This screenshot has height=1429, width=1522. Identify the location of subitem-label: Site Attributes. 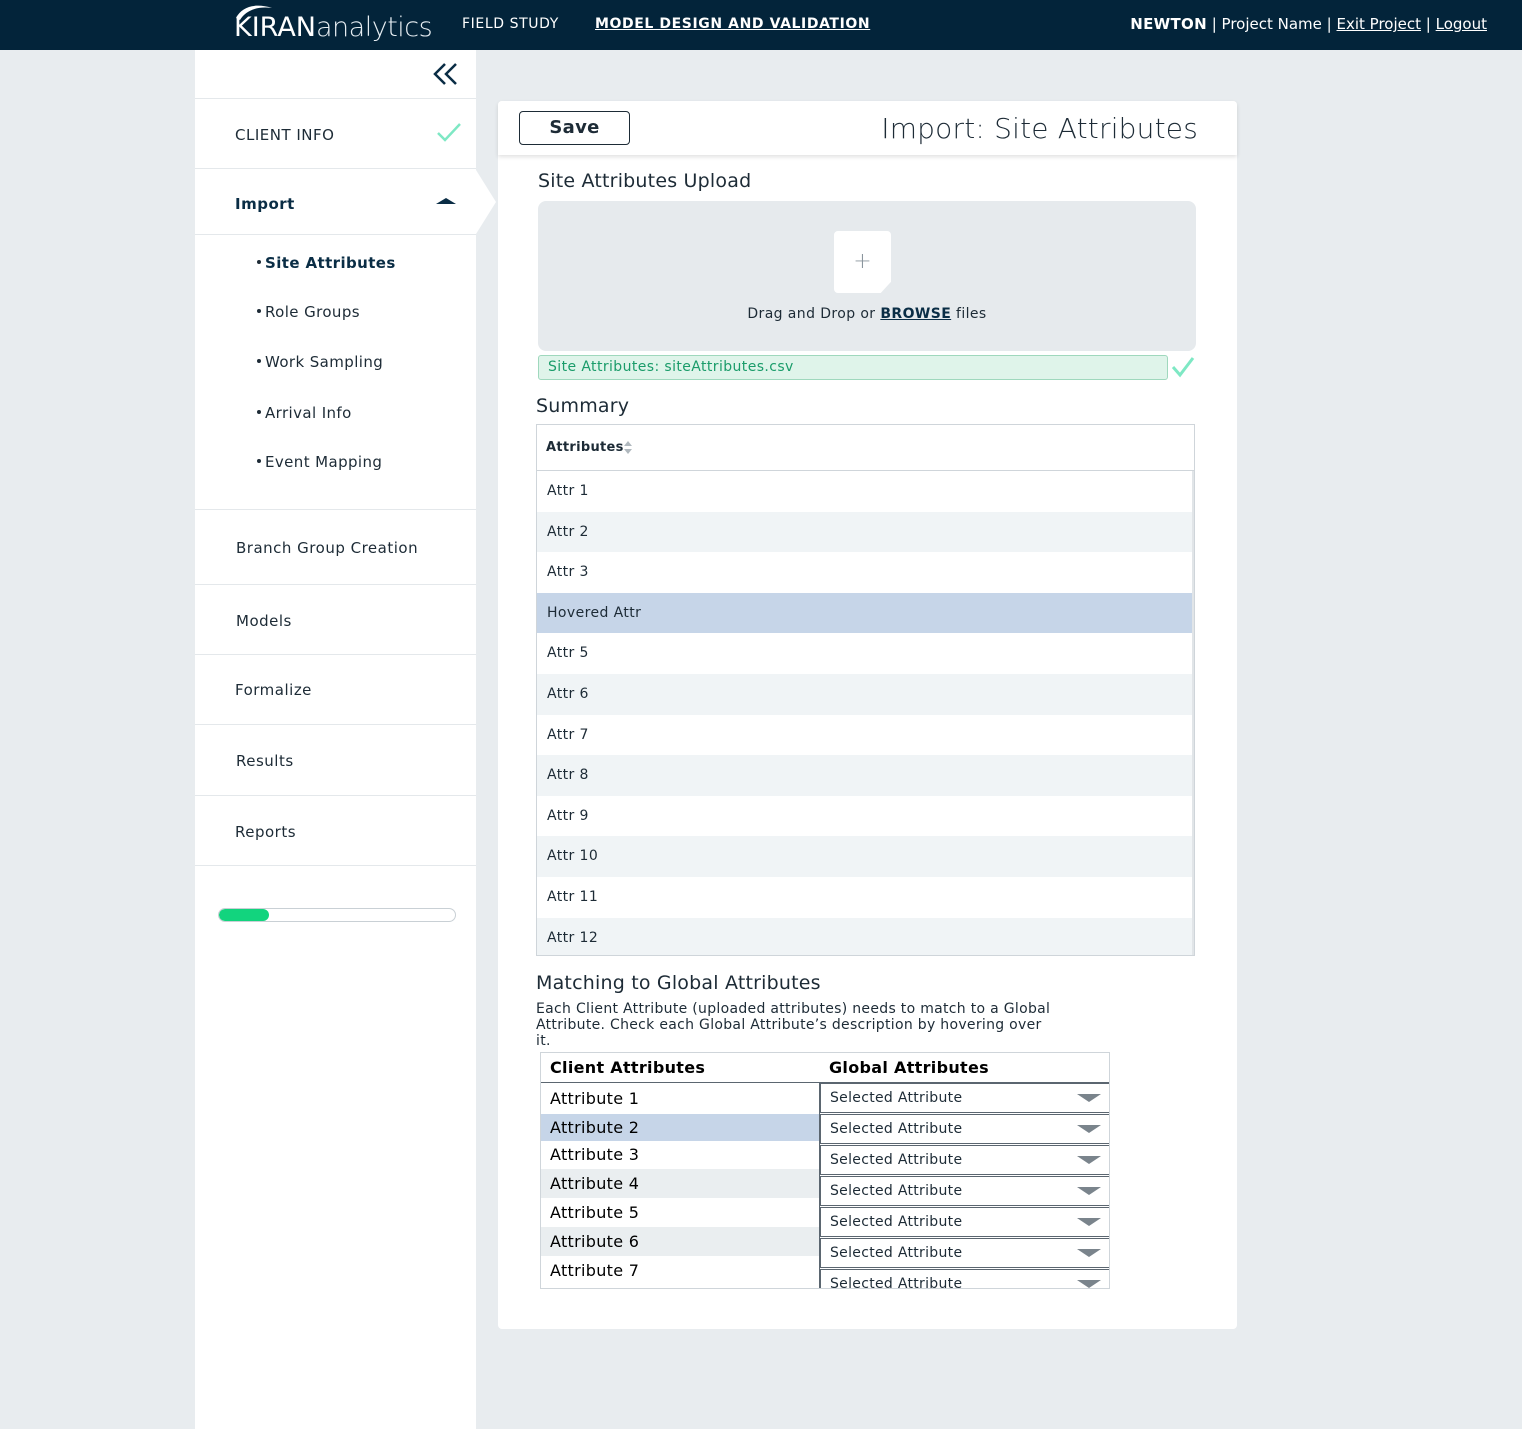
(330, 263).